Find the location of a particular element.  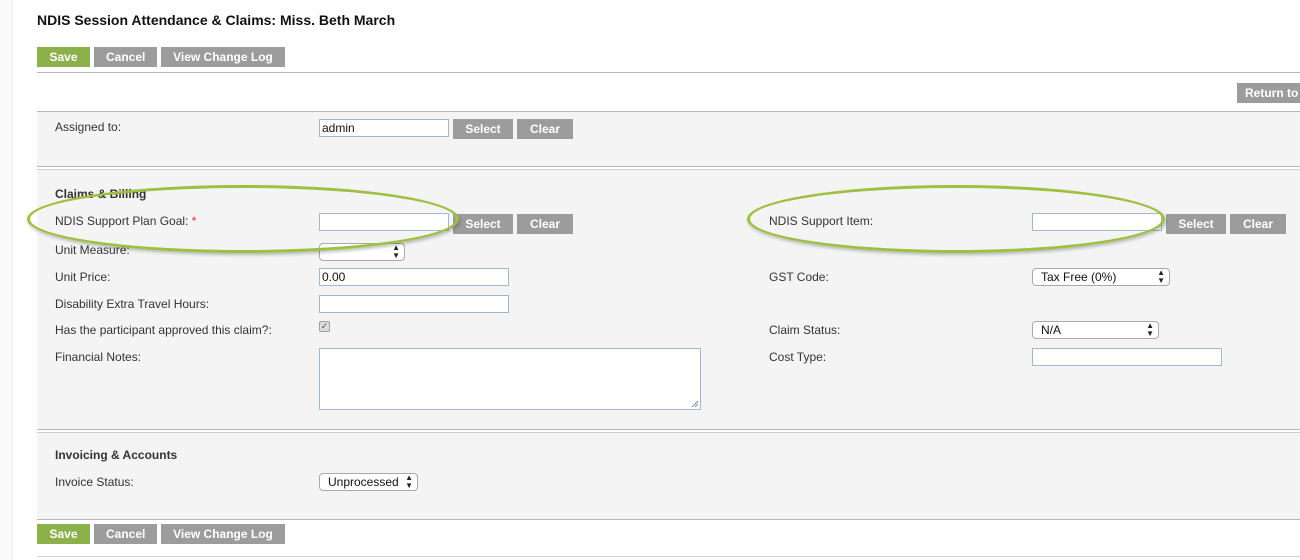

invoice-status-label: Invoice Status: is located at coordinates (94, 482).